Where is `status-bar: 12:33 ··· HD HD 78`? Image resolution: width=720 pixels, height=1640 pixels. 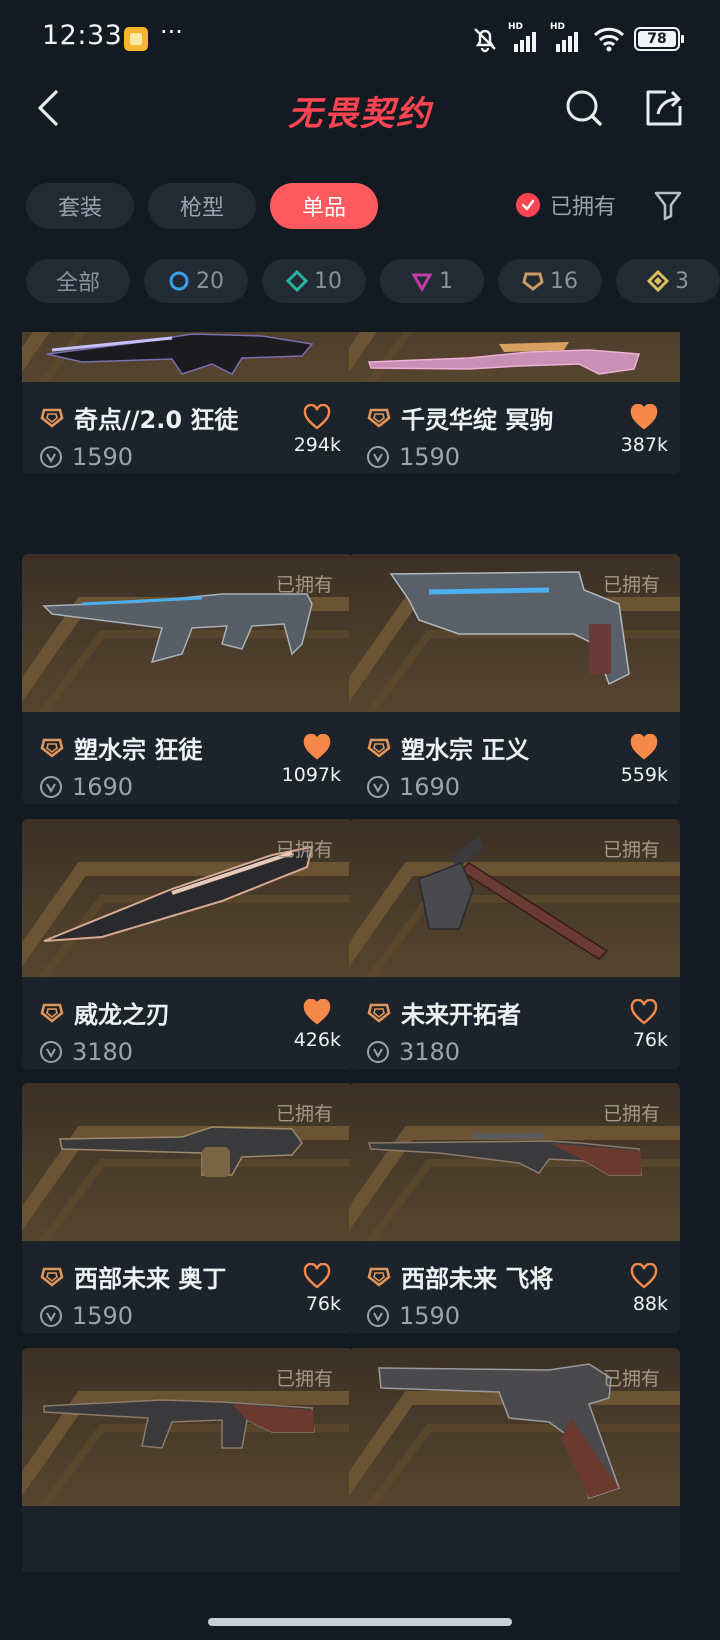 status-bar: 12:33 ··· HD HD 78 is located at coordinates (360, 39).